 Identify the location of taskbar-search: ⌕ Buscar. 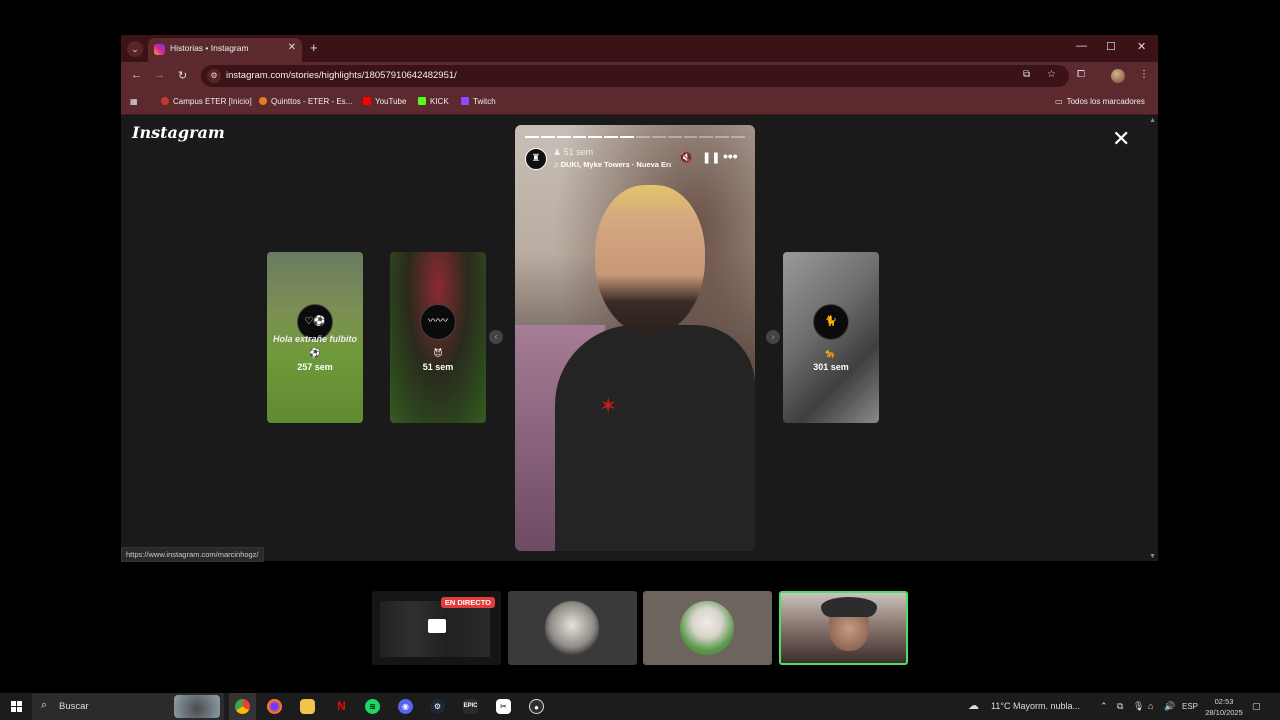
(128, 706).